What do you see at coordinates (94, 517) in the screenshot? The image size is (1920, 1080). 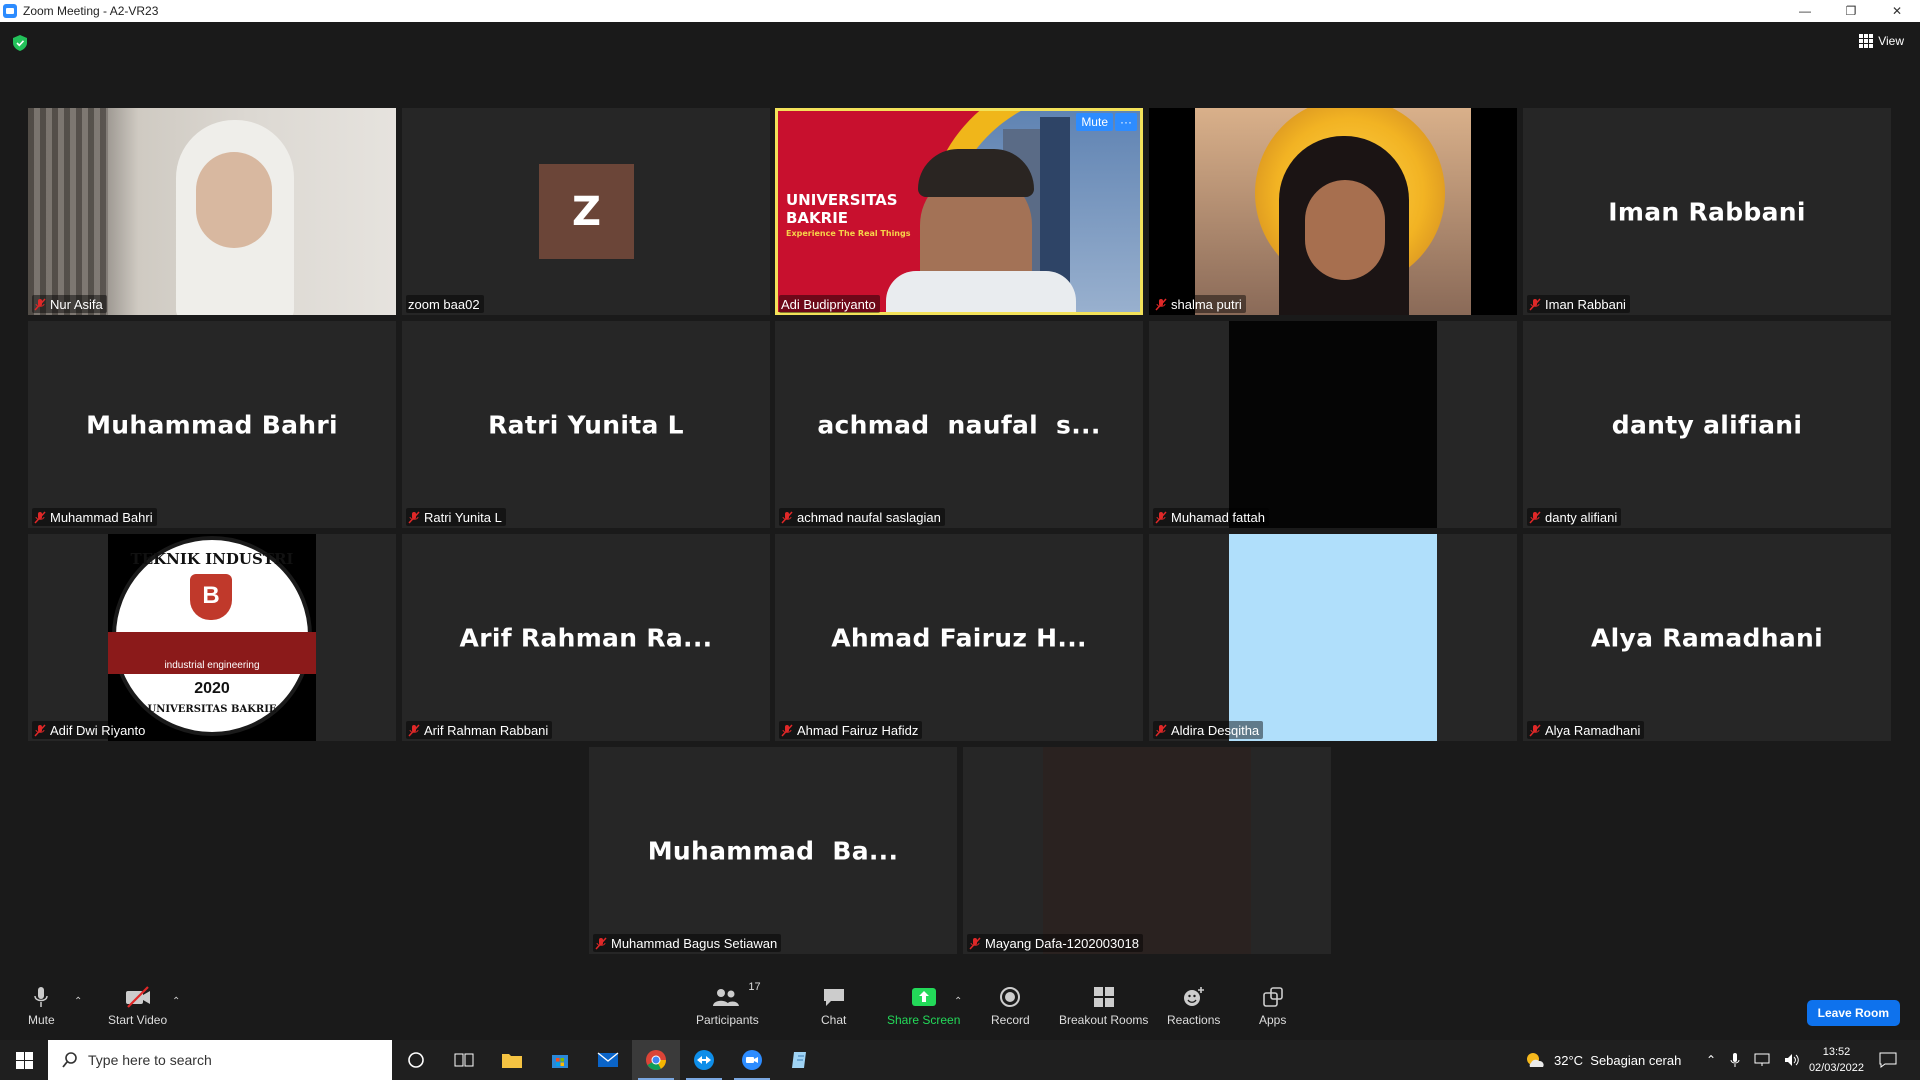 I see `participant-name-label: Muhammad Bahri` at bounding box center [94, 517].